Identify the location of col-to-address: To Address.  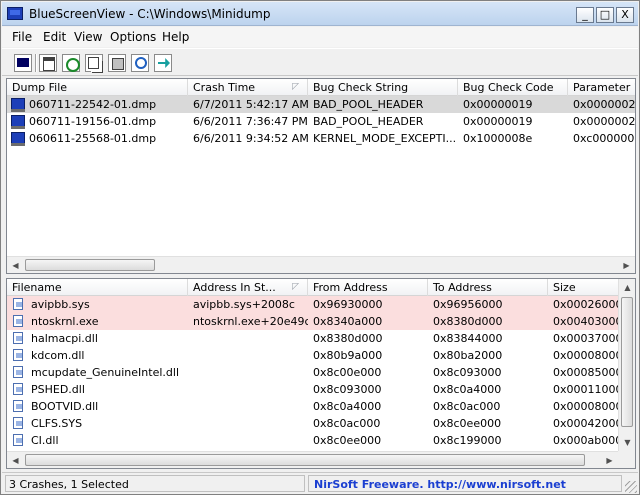
(488, 287).